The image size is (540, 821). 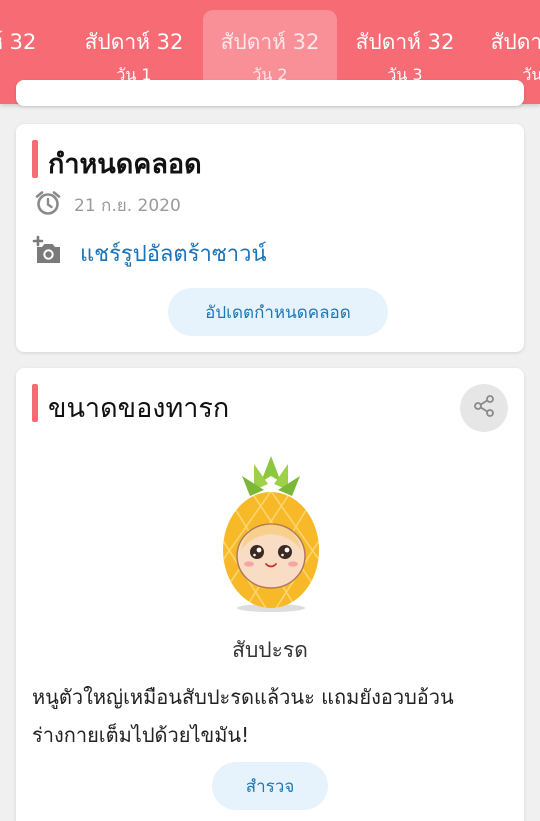 I want to click on baby-size-title: ขนาดของทารก, so click(x=139, y=408).